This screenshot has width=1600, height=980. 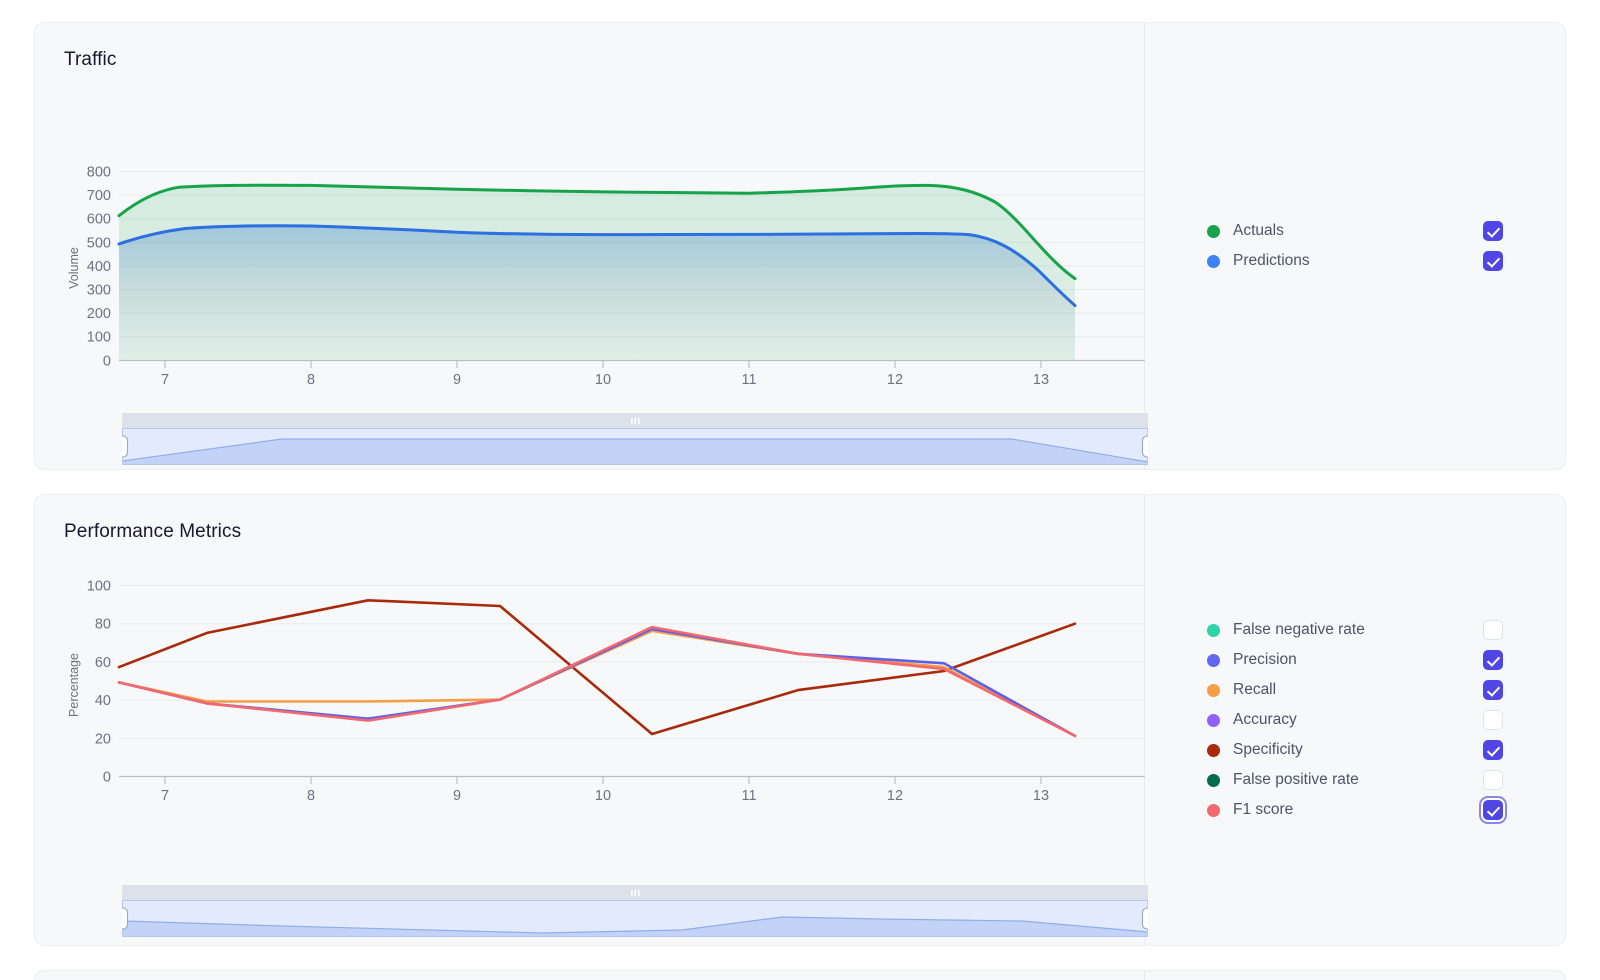 I want to click on svg-text: 500, so click(x=99, y=243).